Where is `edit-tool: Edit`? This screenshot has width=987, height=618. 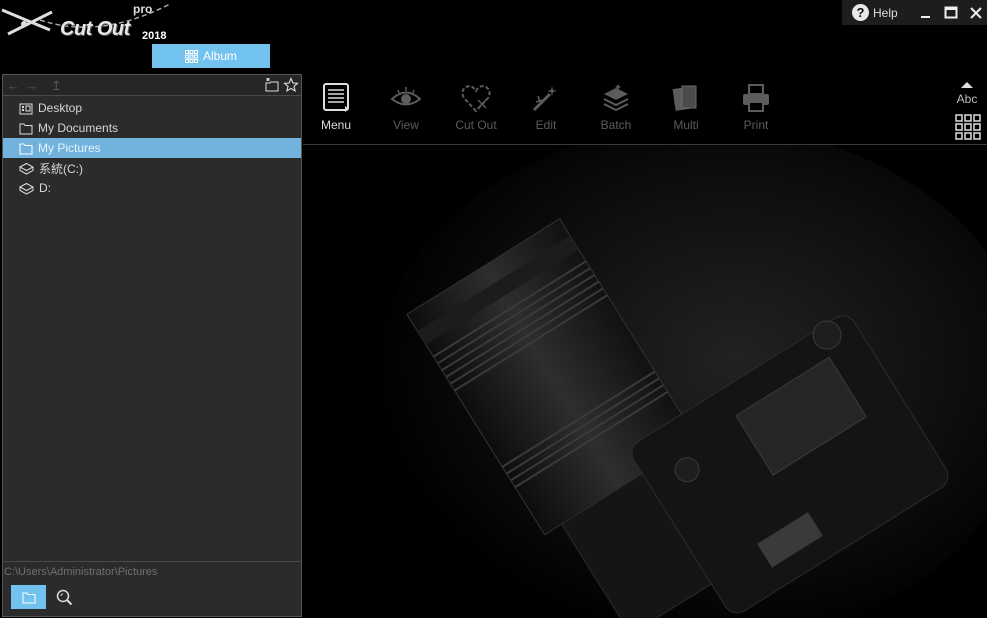
edit-tool: Edit is located at coordinates (546, 106).